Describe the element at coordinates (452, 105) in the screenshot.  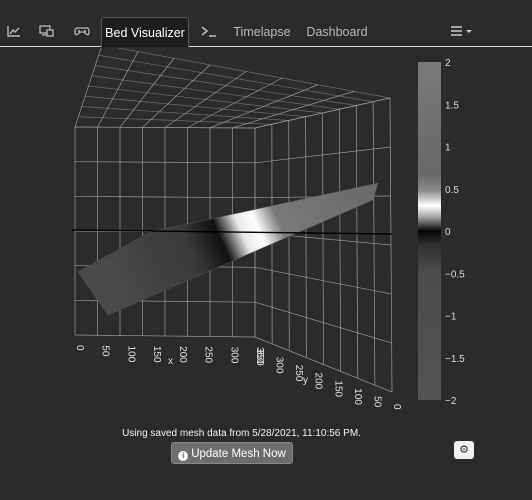
I see `colorbar-tick-label: 1.5` at that location.